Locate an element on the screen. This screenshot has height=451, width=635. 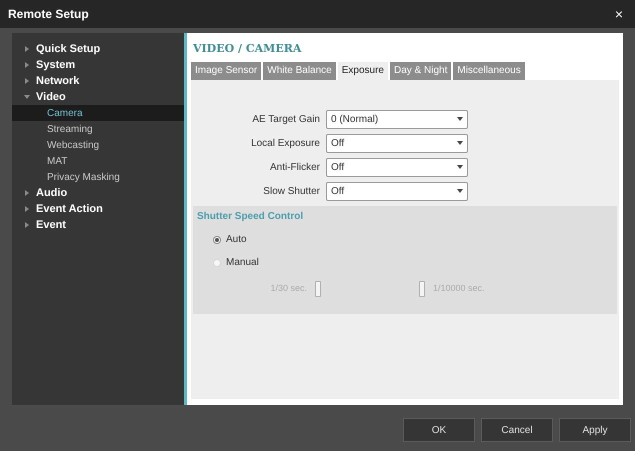
sidebar-item: Webcasting is located at coordinates (98, 145).